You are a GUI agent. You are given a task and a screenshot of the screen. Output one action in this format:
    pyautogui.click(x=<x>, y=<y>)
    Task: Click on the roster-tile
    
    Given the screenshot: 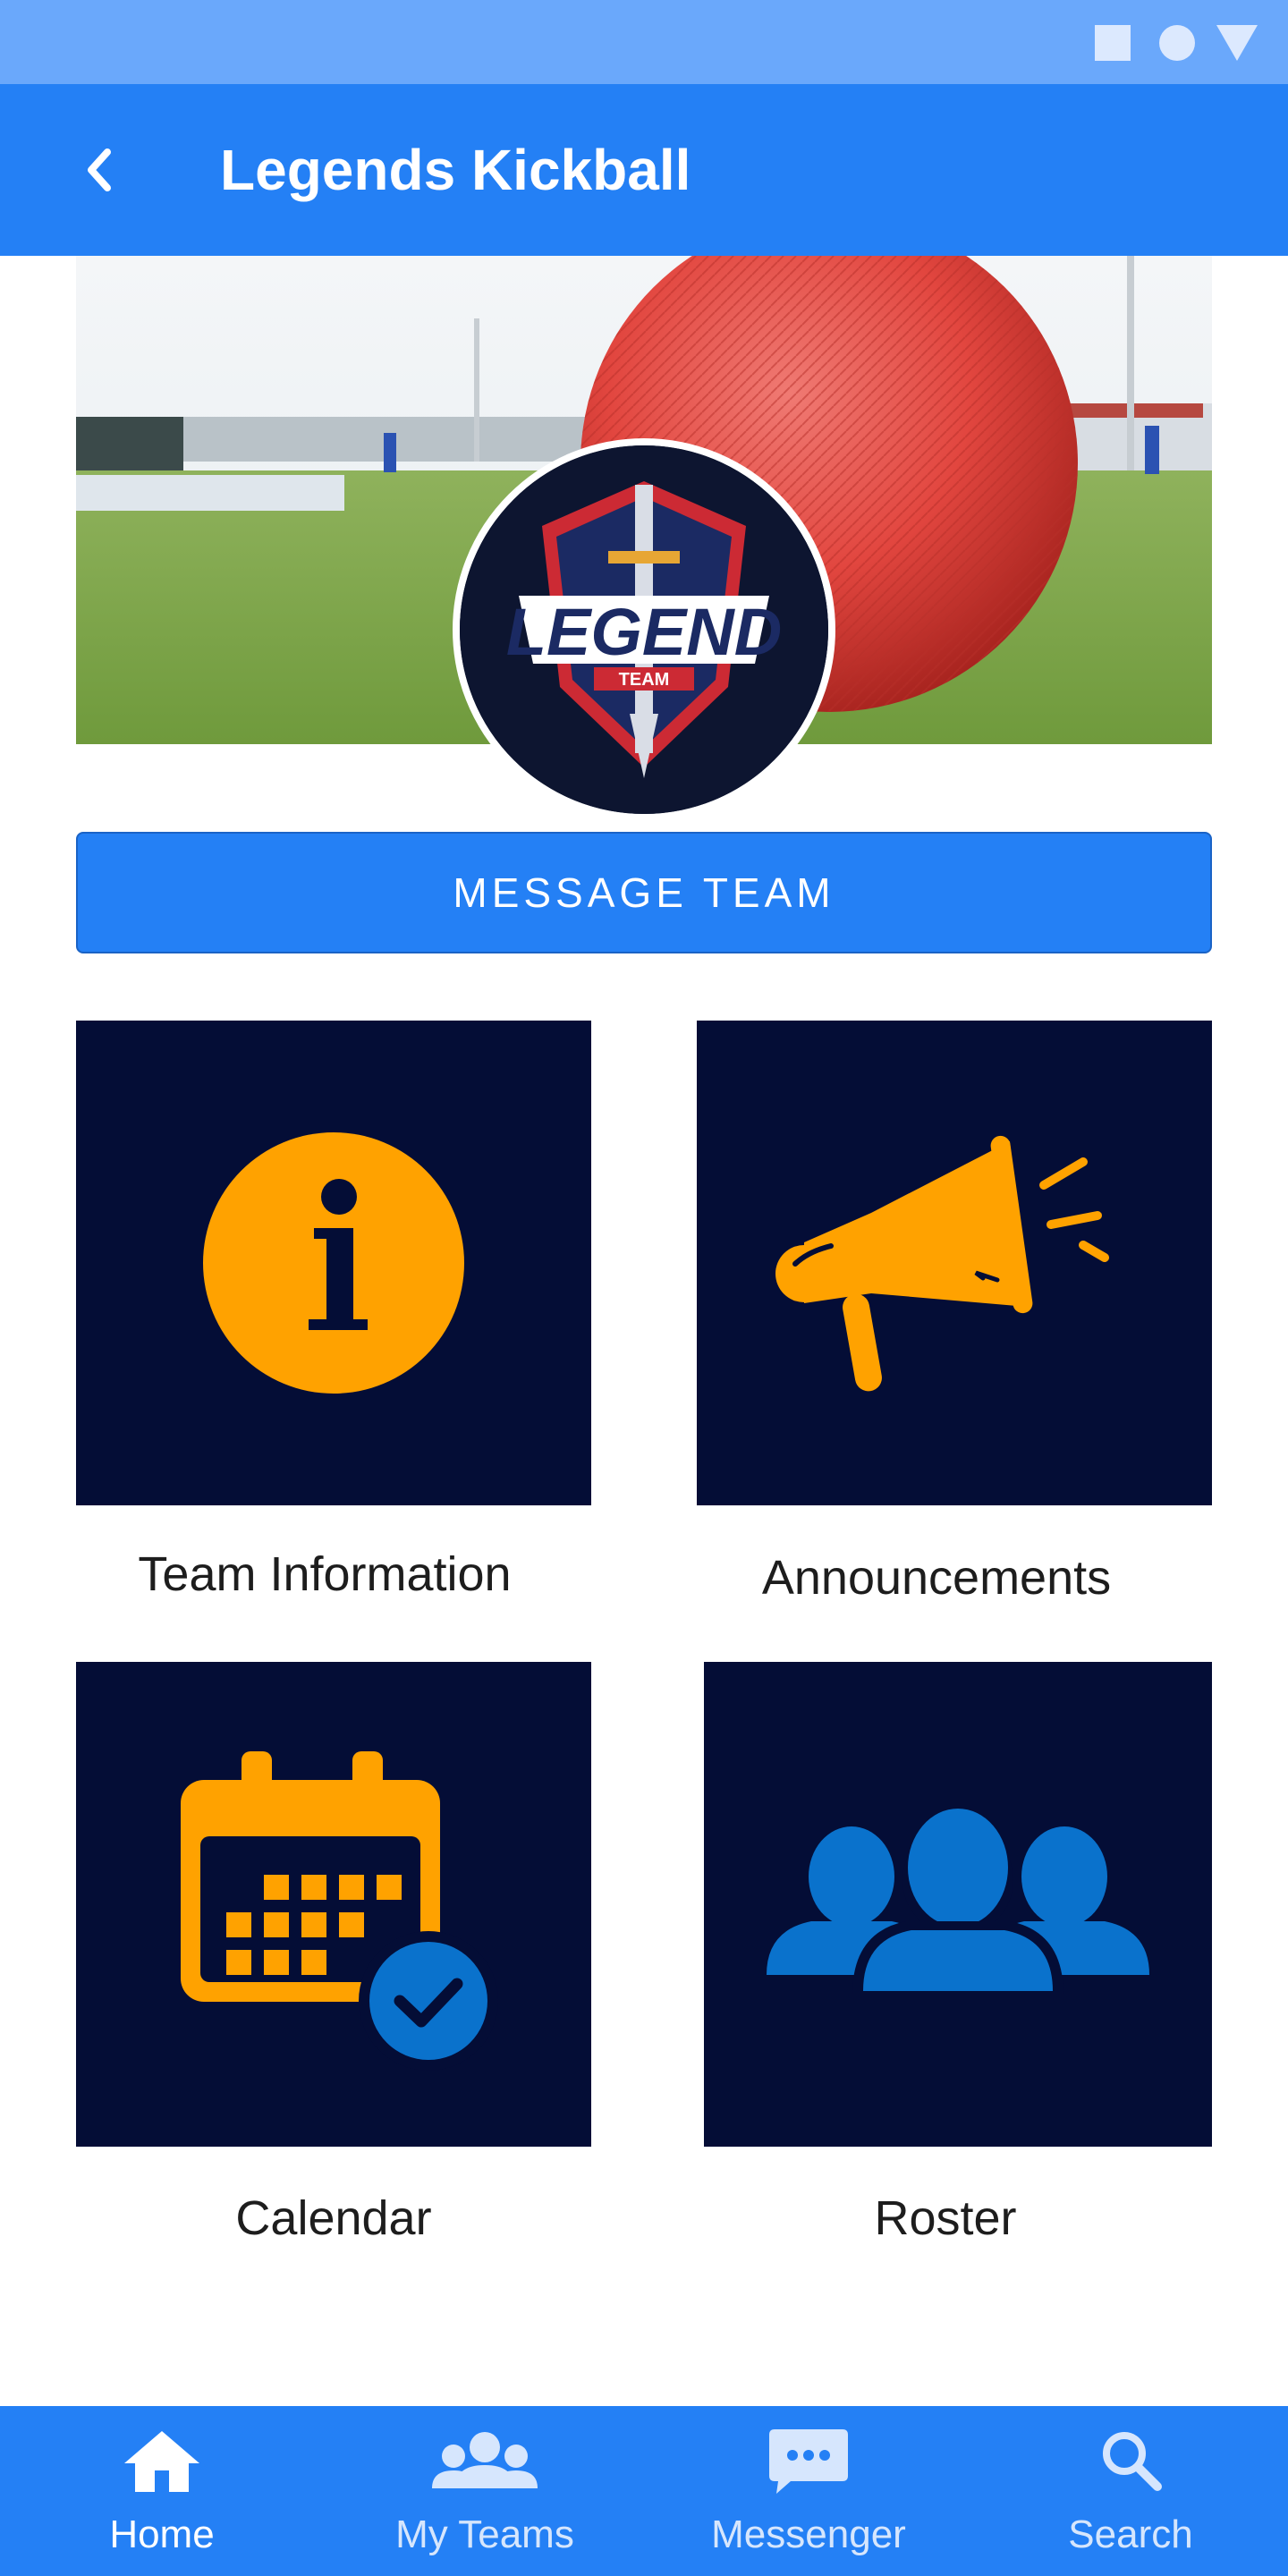 What is the action you would take?
    pyautogui.click(x=958, y=1904)
    